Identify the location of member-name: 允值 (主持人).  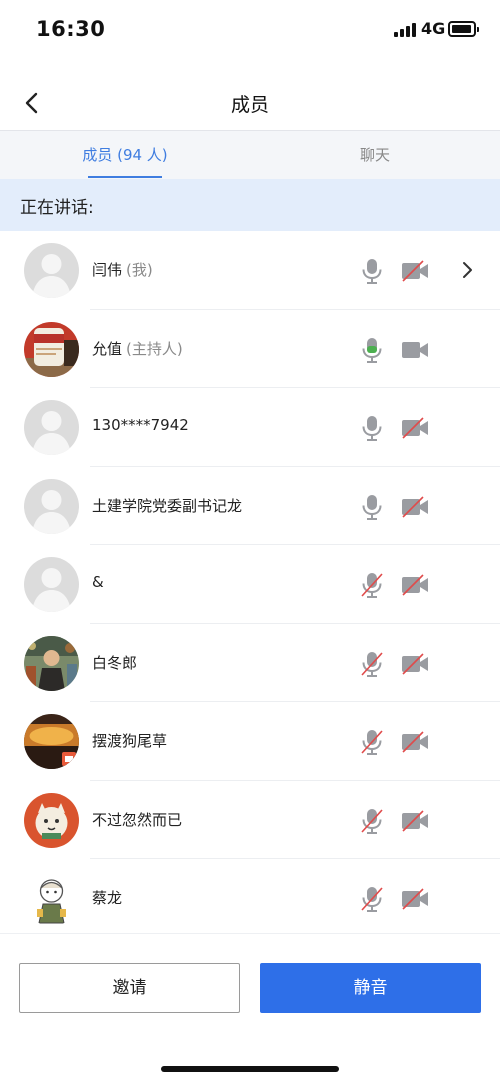
(137, 348).